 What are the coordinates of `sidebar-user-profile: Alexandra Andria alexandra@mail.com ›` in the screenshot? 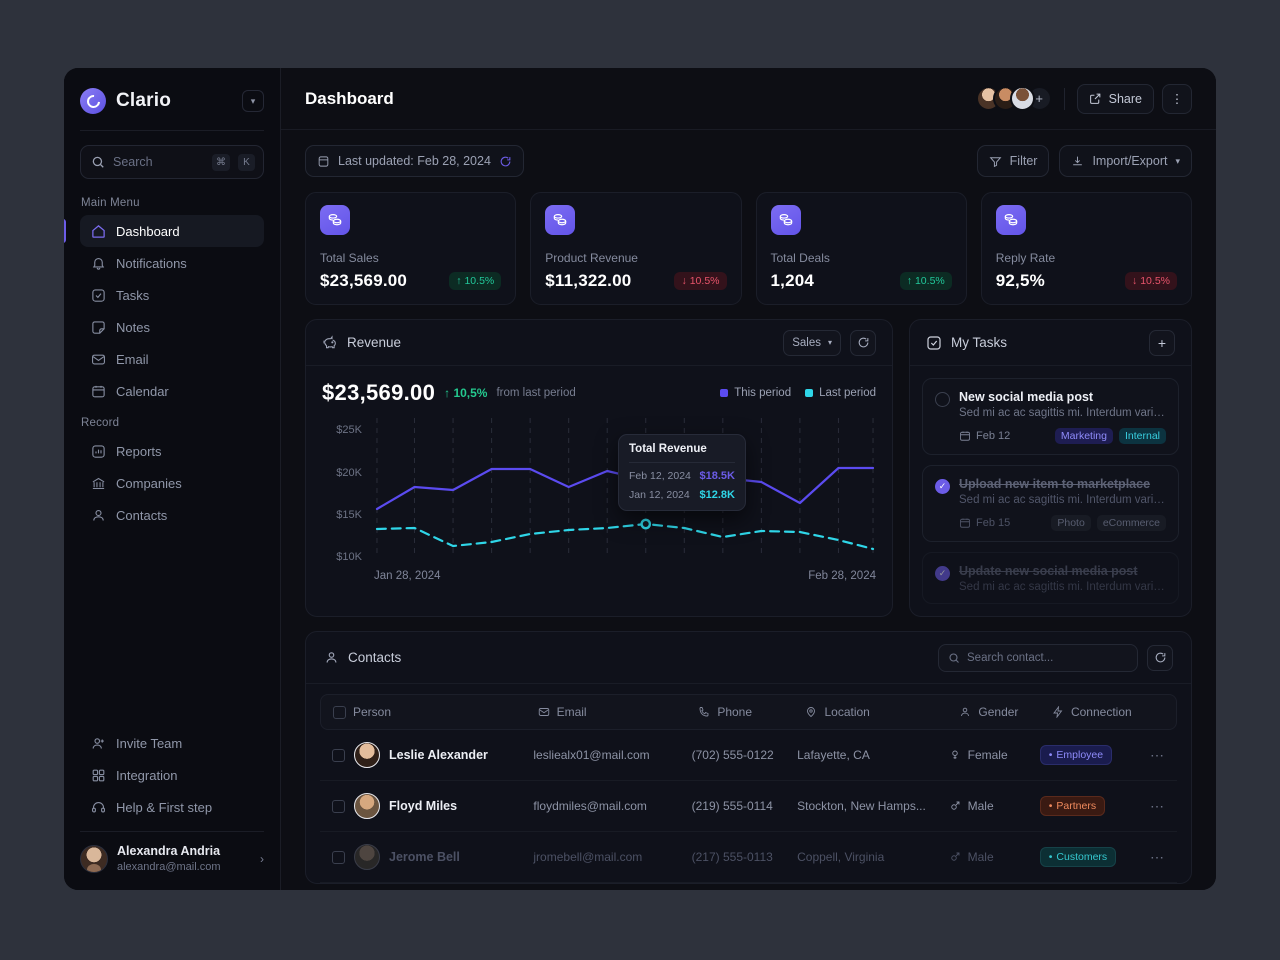 It's located at (172, 861).